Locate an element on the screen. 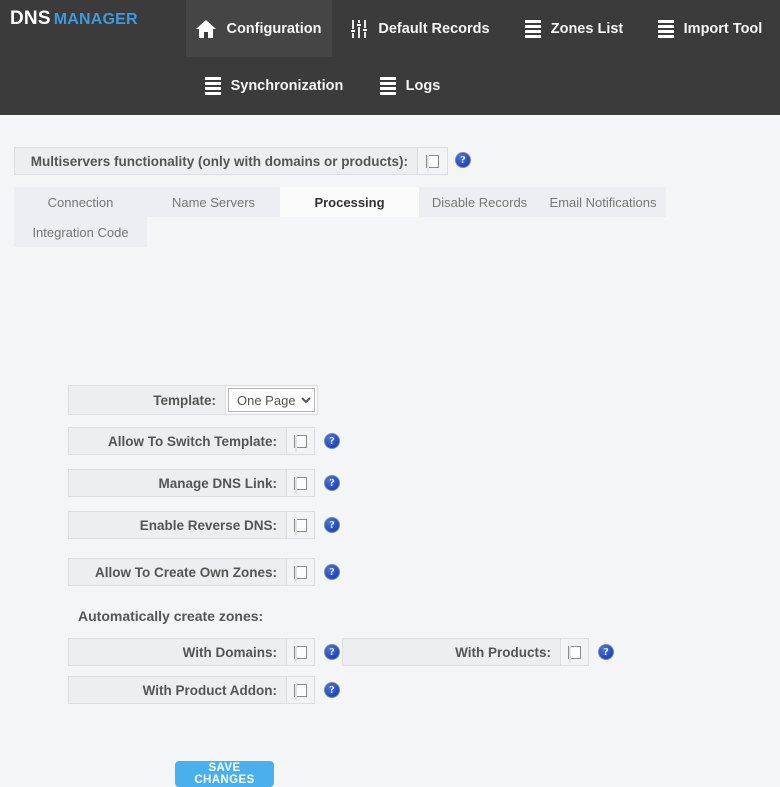  form-row-allow-switch-template: Allow To Switch Template: ? is located at coordinates (204, 441).